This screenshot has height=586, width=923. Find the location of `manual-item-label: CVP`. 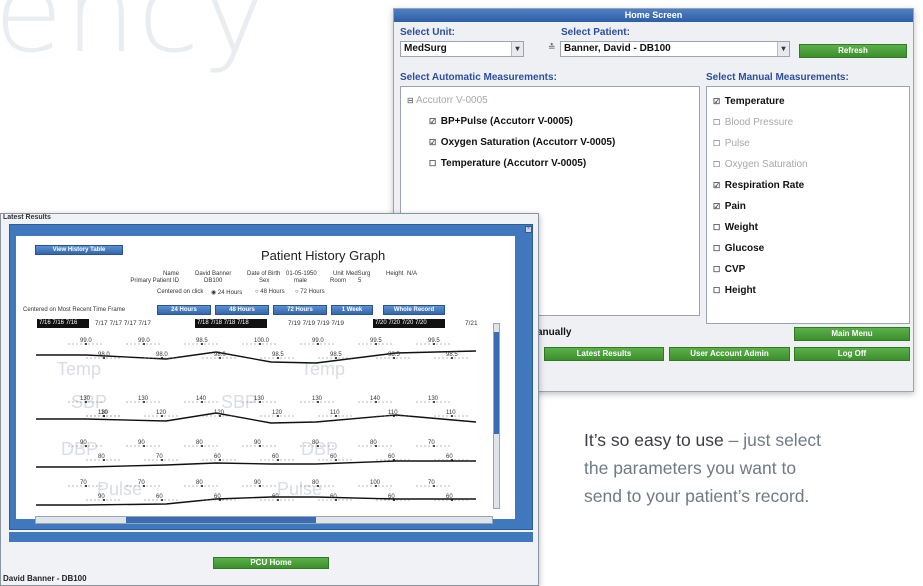

manual-item-label: CVP is located at coordinates (735, 269).